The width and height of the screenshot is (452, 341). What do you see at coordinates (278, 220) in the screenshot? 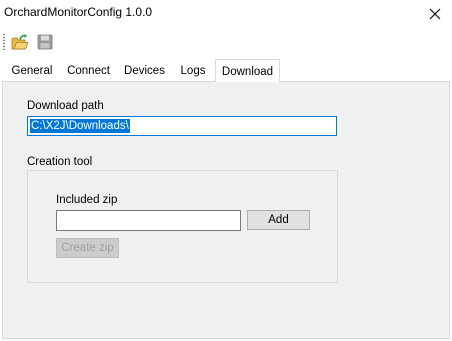
I see `add-button: Add` at bounding box center [278, 220].